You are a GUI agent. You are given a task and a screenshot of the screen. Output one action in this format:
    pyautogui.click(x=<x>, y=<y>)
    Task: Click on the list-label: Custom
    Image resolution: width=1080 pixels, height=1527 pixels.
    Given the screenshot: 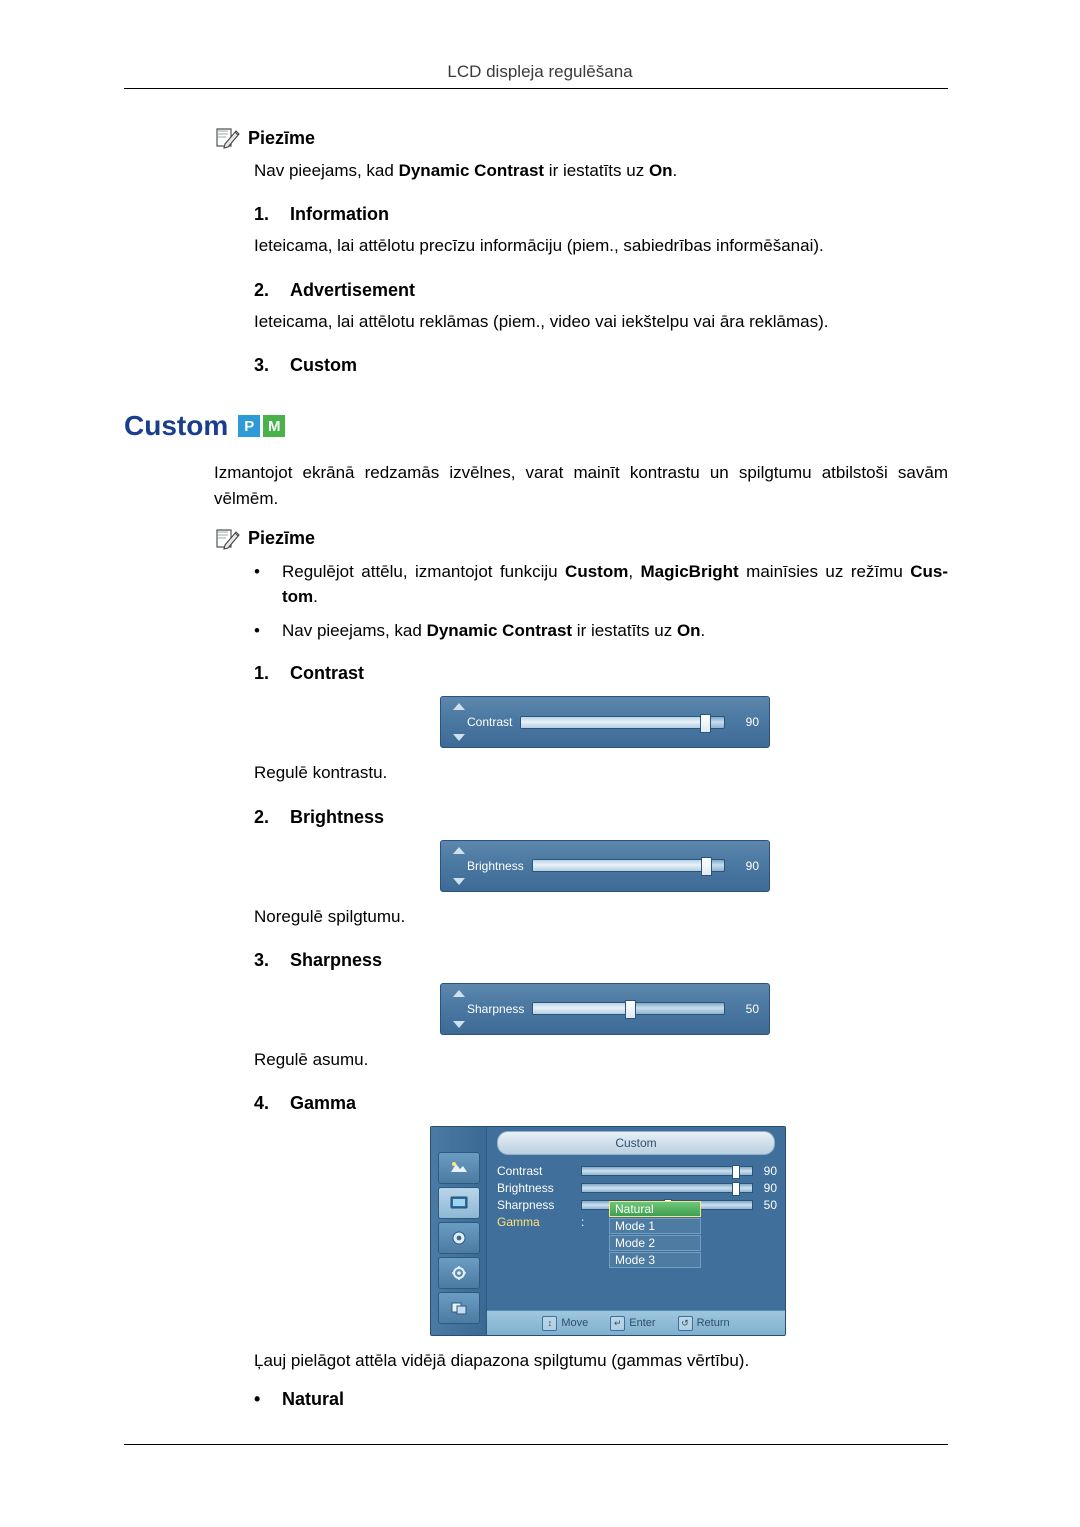 What is the action you would take?
    pyautogui.click(x=323, y=365)
    